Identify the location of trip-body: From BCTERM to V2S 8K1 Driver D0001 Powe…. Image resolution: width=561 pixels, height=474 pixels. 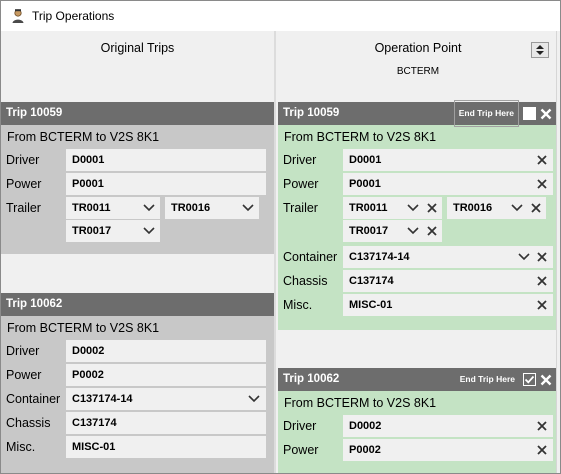
(137, 189).